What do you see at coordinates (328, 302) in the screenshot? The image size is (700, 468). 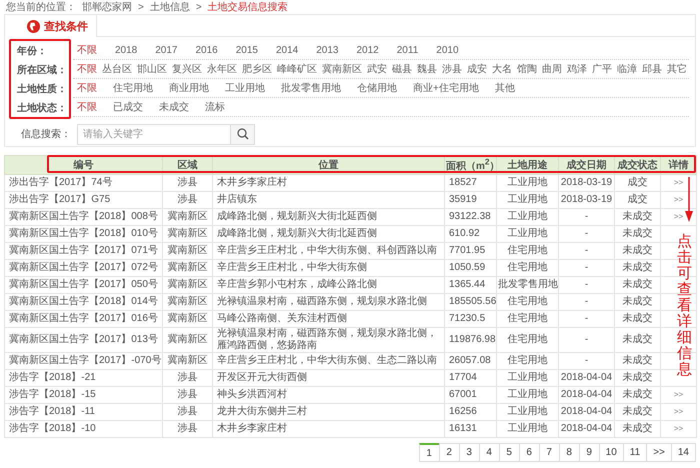 I see `table-cell: 光禄镇温泉村南，磁西路东侧，规划泉水路北侧` at bounding box center [328, 302].